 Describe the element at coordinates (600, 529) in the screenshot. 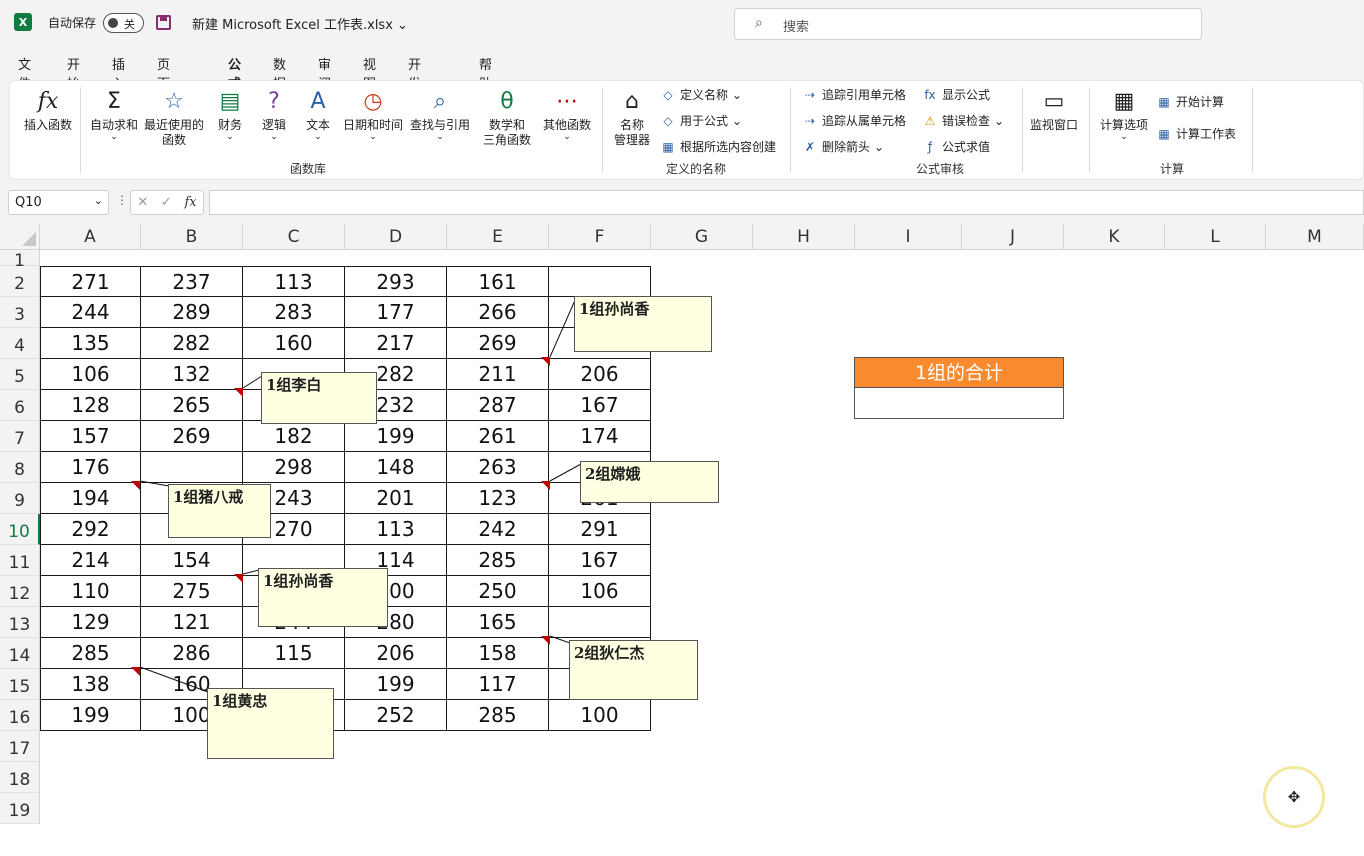

I see `cell-f10: 291` at that location.